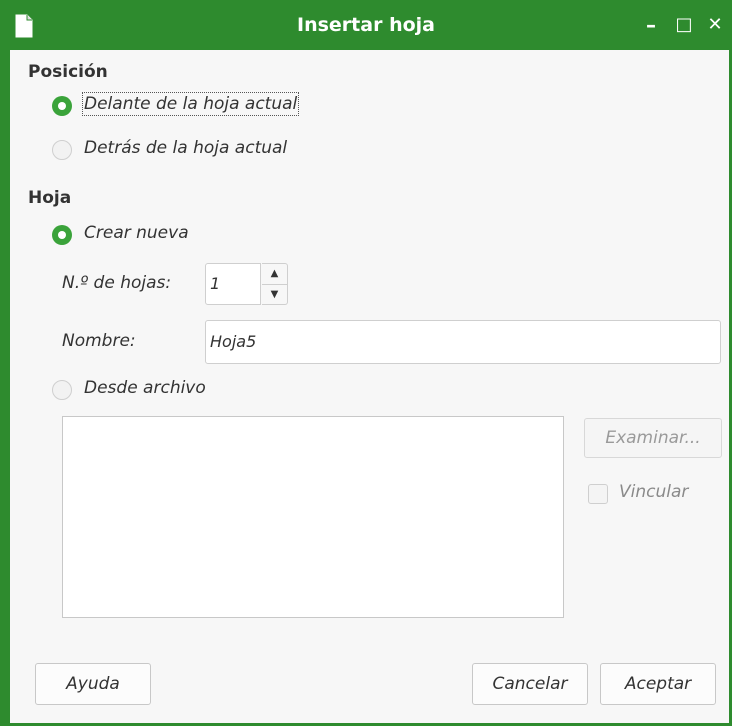 The height and width of the screenshot is (726, 732). What do you see at coordinates (62, 150) in the screenshot?
I see `radio-after-current` at bounding box center [62, 150].